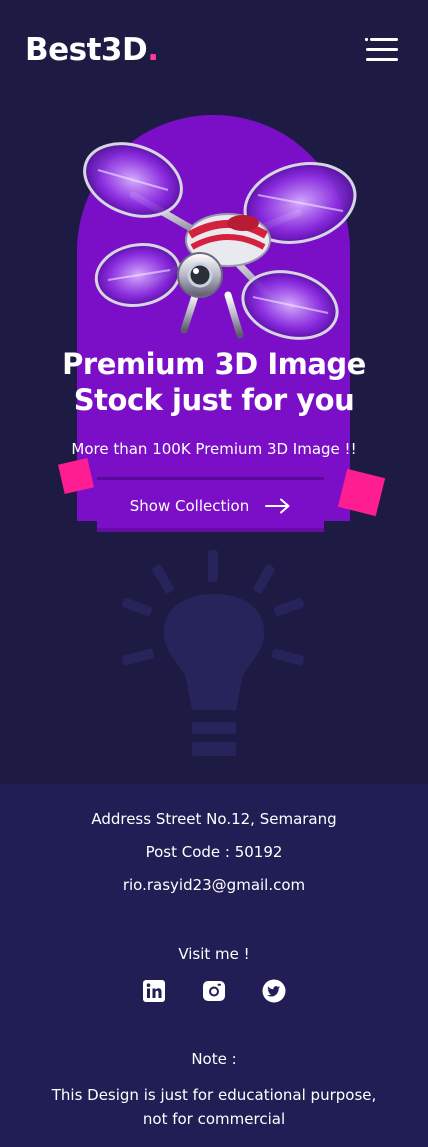 This screenshot has width=428, height=1147. What do you see at coordinates (214, 449) in the screenshot?
I see `hero-subtitle: More than 100K Premium 3D Image !!` at bounding box center [214, 449].